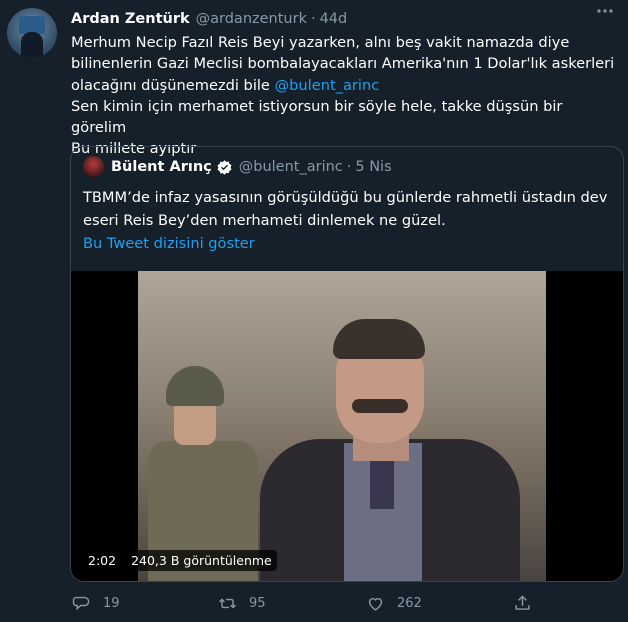 The height and width of the screenshot is (622, 628). I want to click on share-icon, so click(522, 602).